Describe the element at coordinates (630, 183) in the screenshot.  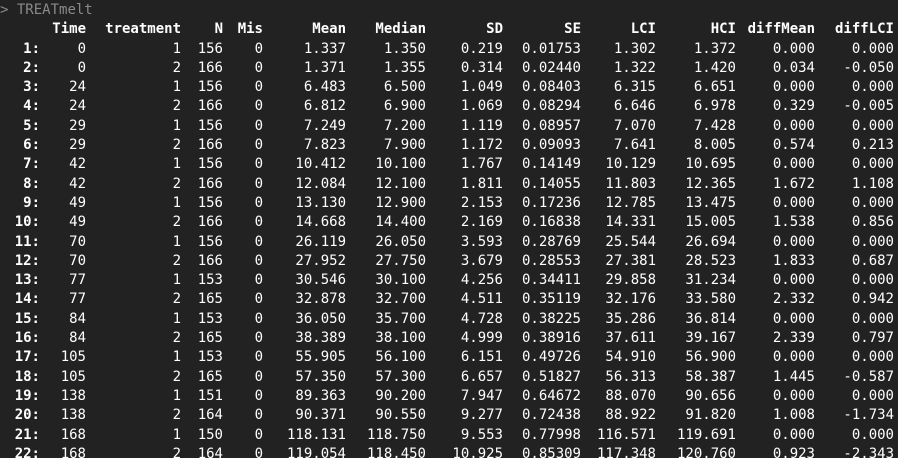
I see `table-cell: 11.803` at that location.